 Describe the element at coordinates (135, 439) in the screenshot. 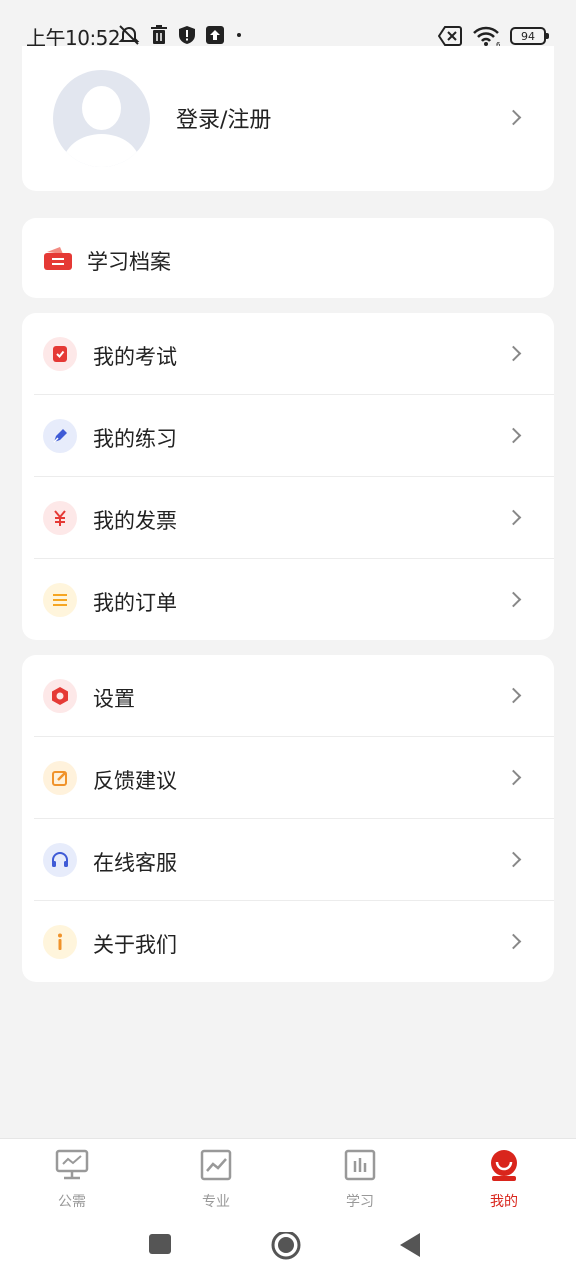

I see `menu-item-label: 我的练习` at that location.